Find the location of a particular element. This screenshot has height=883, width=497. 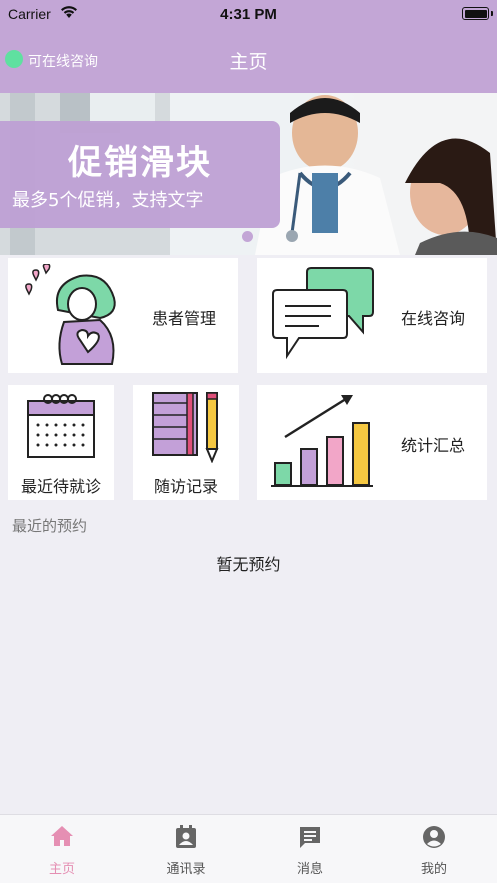

tab-messages-label: 消息 is located at coordinates (309, 869).